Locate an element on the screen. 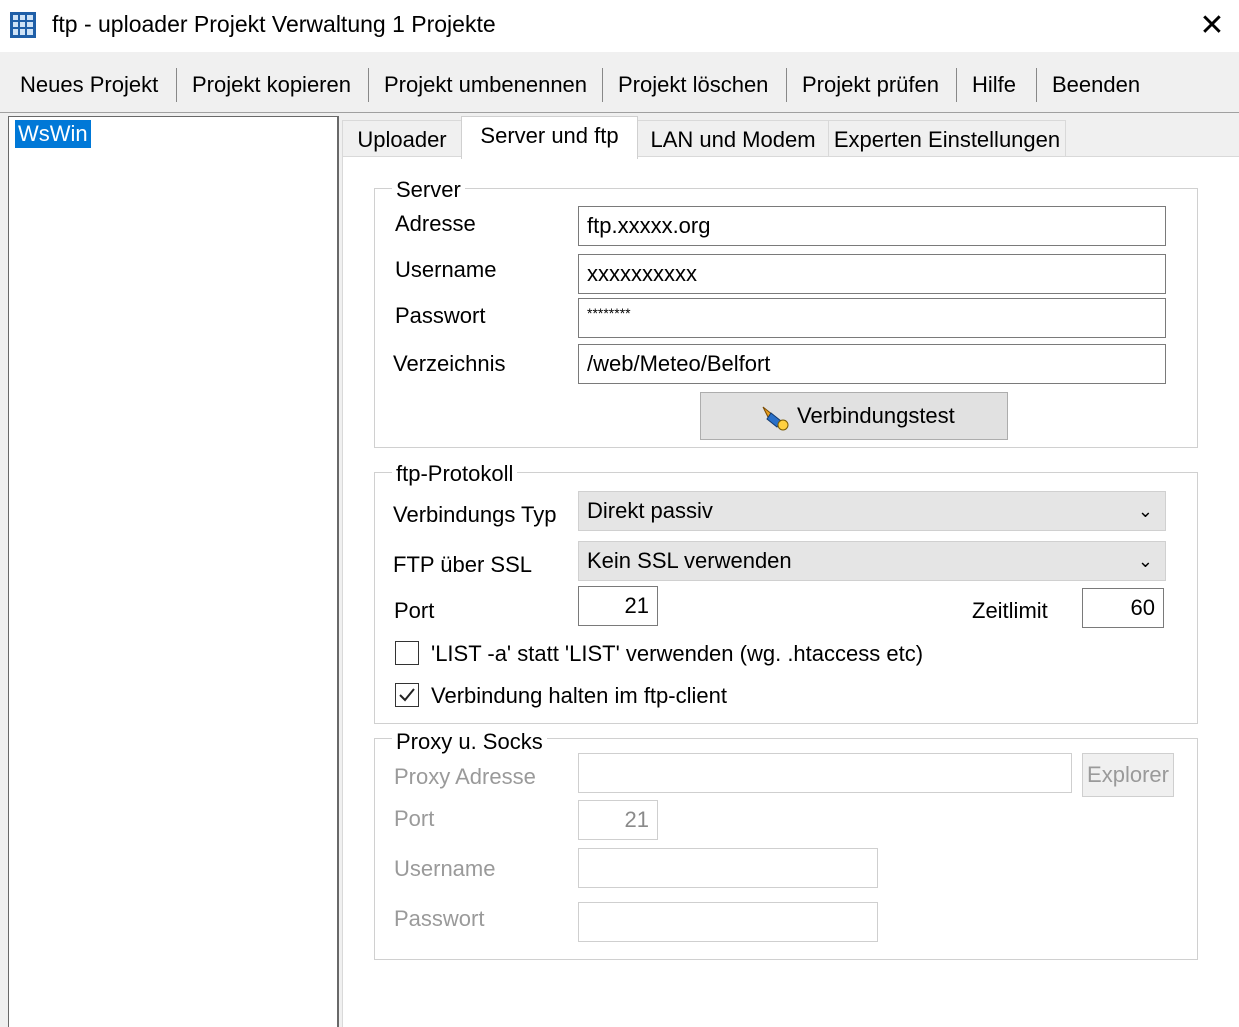 Image resolution: width=1239 pixels, height=1027 pixels. proxy-username-label: Username is located at coordinates (445, 868).